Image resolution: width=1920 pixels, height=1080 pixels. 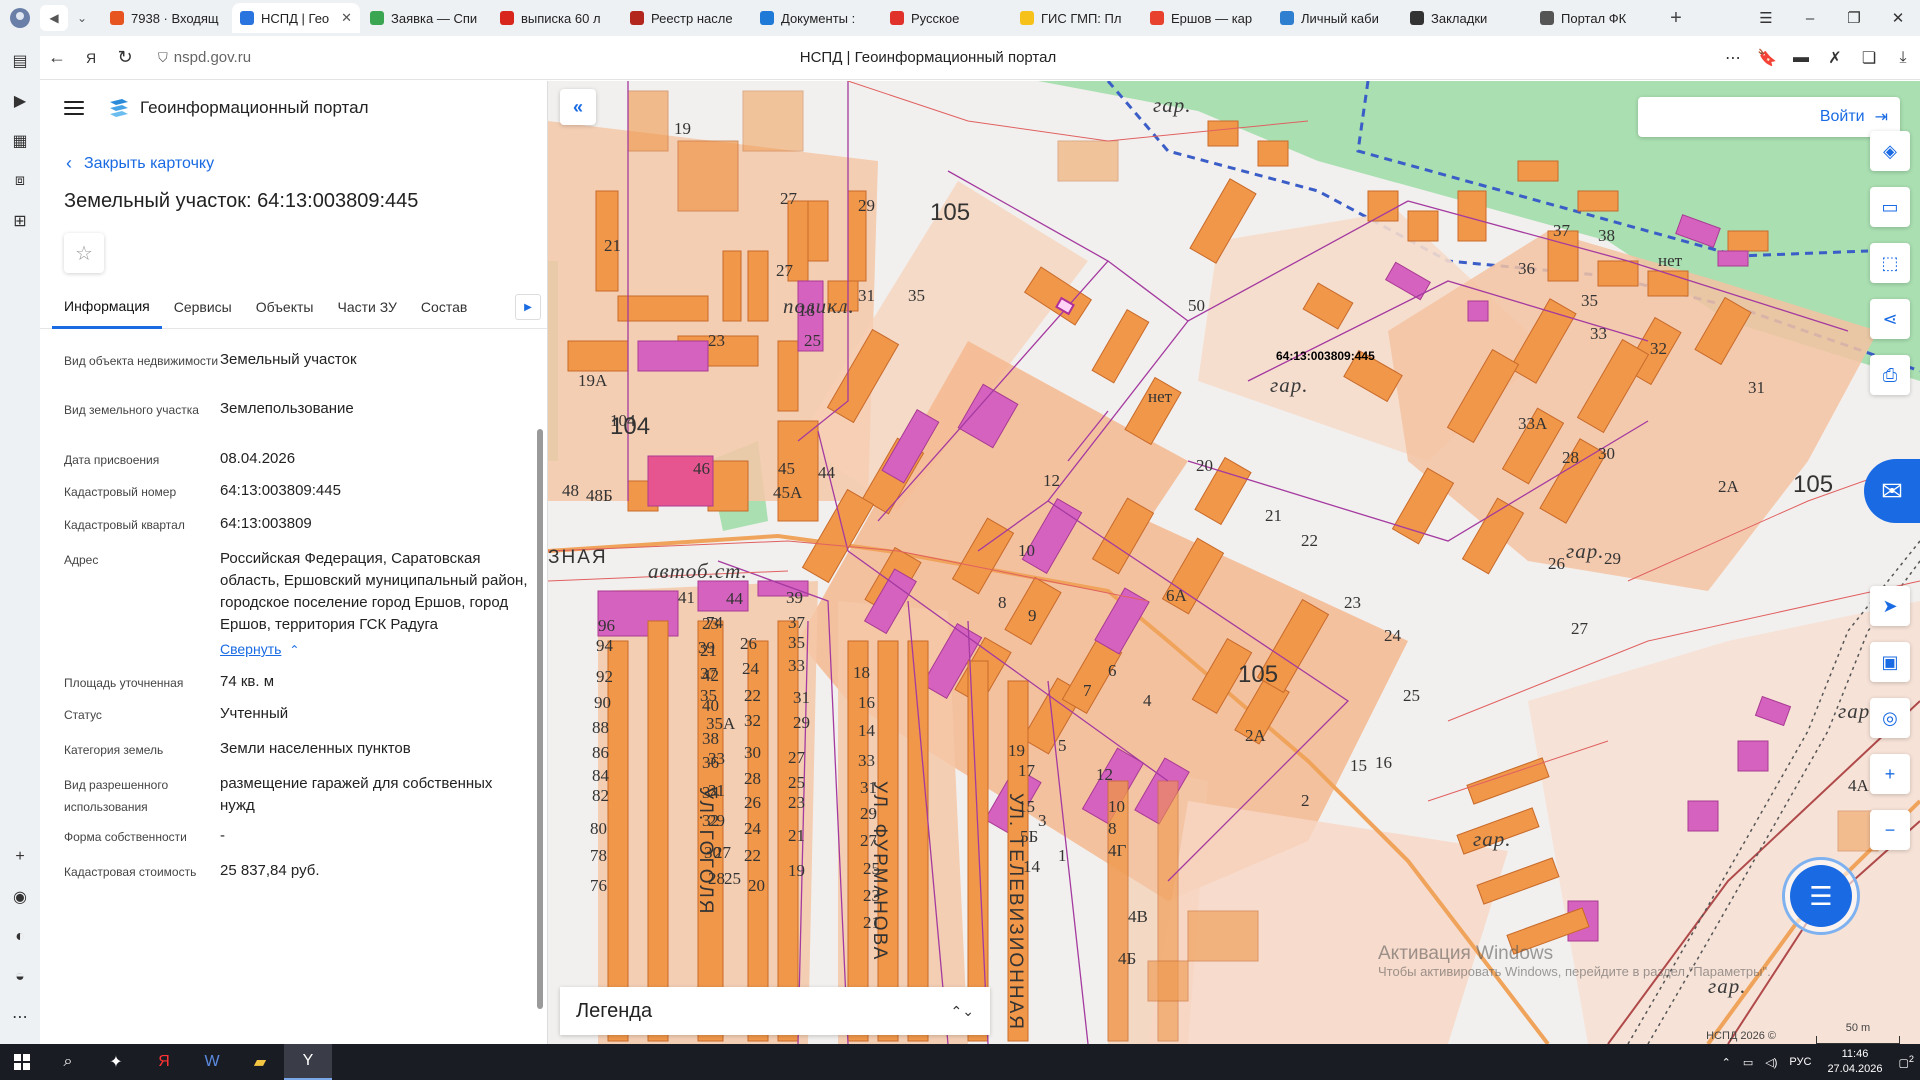 I want to click on tab-list-chevron-icon: ⌄, so click(x=82, y=18).